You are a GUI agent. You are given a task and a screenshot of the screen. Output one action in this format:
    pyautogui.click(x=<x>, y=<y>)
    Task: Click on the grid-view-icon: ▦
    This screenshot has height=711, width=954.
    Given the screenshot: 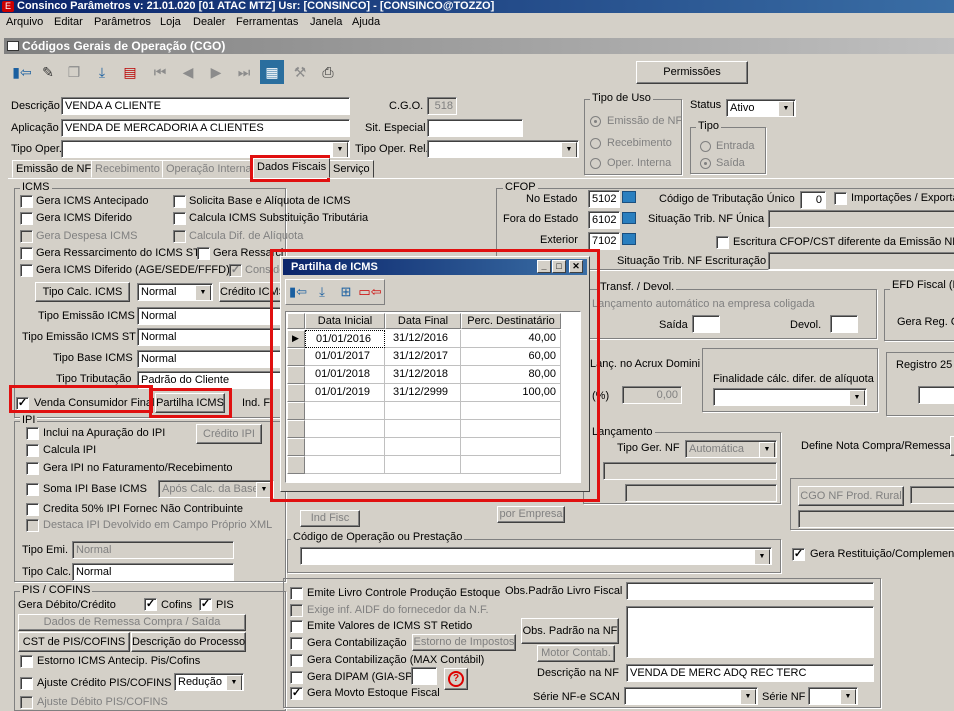 What is the action you would take?
    pyautogui.click(x=272, y=72)
    